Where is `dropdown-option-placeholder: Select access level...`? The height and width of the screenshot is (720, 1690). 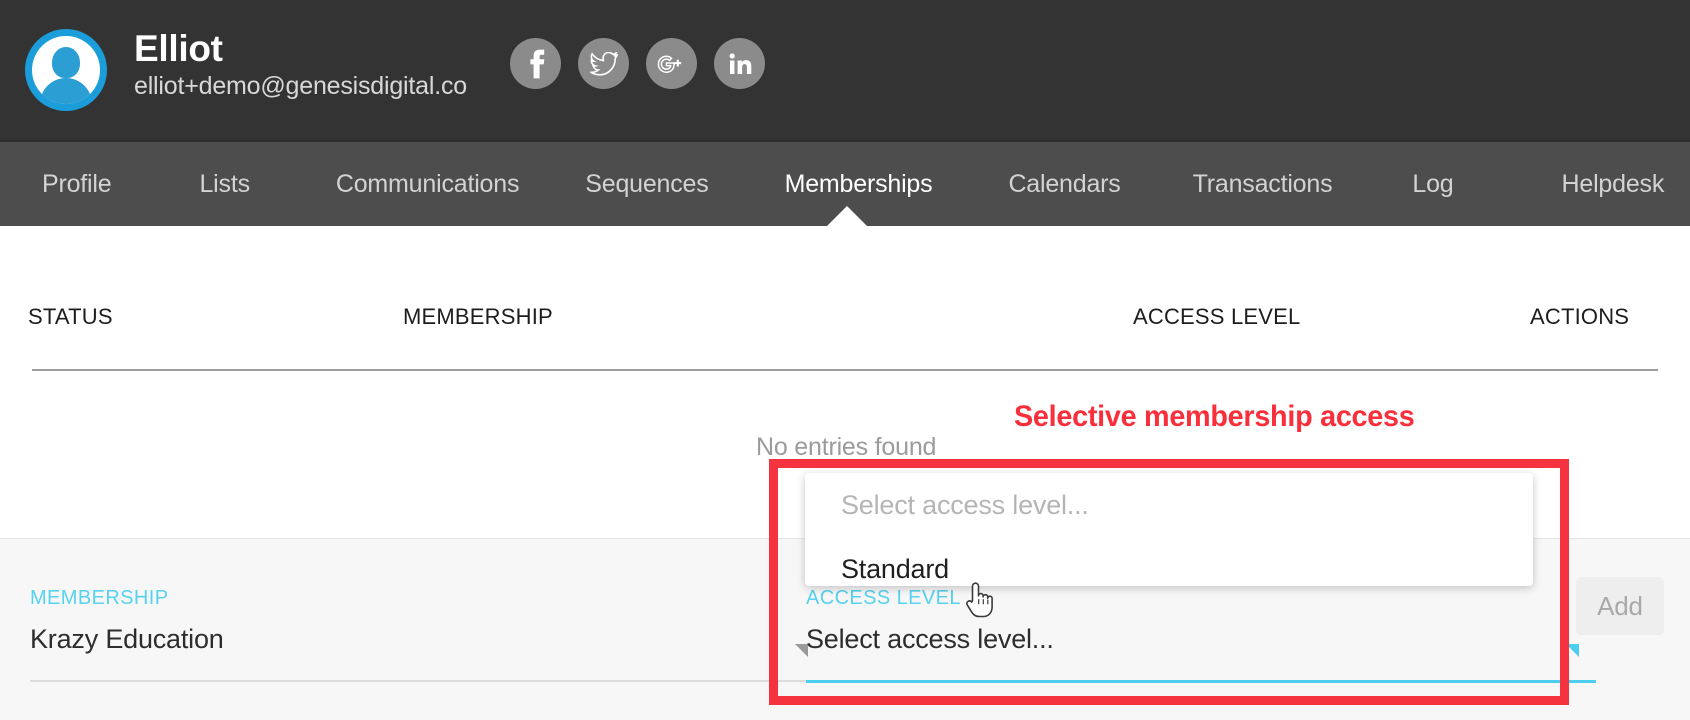
dropdown-option-placeholder: Select access level... is located at coordinates (965, 505).